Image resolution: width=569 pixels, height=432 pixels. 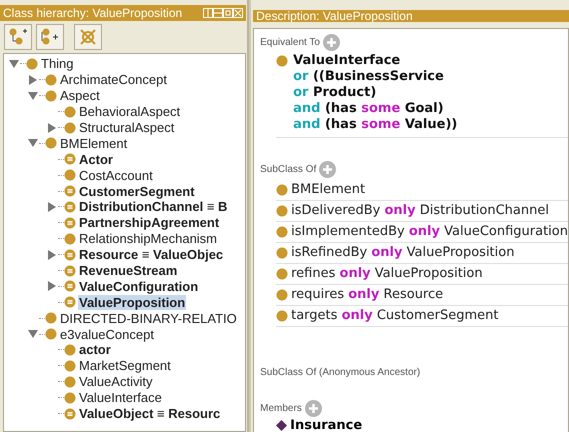 I want to click on add-sibling-icon, so click(x=50, y=37).